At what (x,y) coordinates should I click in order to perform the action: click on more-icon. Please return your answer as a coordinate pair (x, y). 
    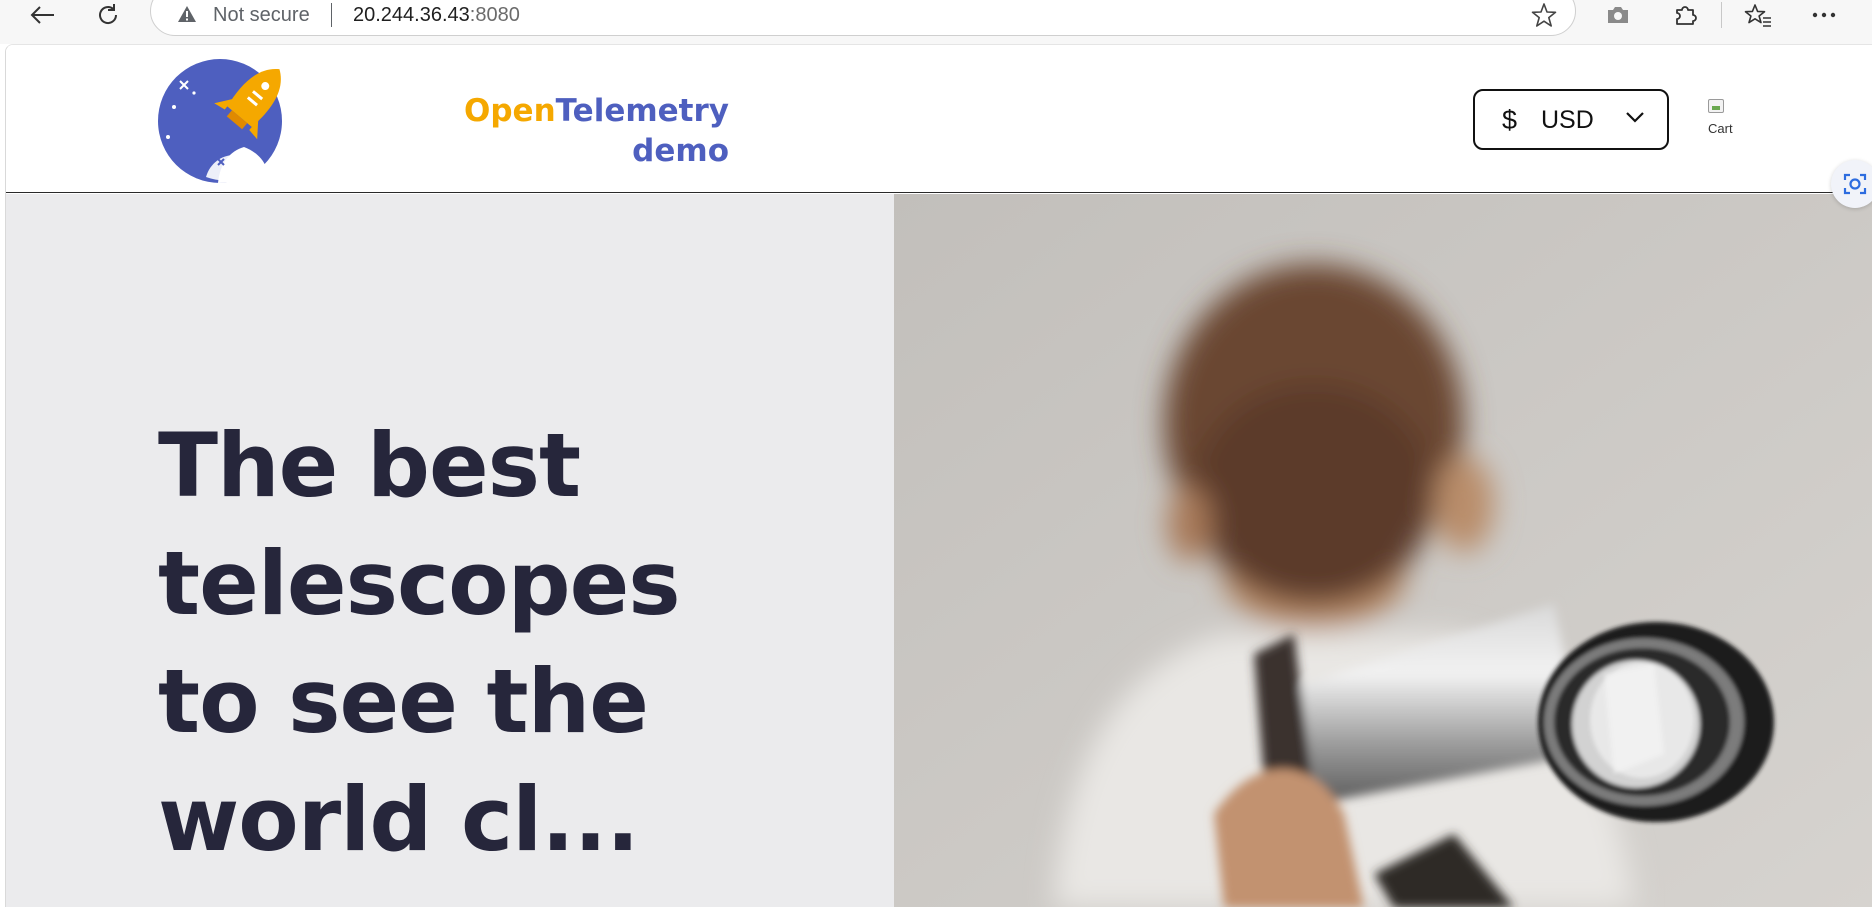
    Looking at the image, I should click on (1824, 15).